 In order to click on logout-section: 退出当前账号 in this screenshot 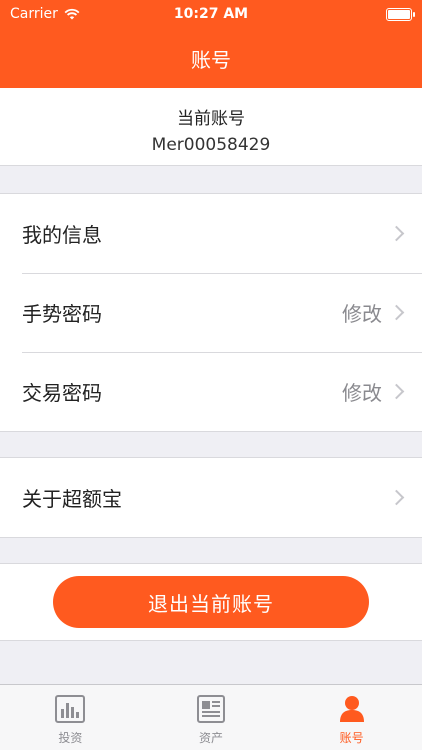, I will do `click(211, 602)`.